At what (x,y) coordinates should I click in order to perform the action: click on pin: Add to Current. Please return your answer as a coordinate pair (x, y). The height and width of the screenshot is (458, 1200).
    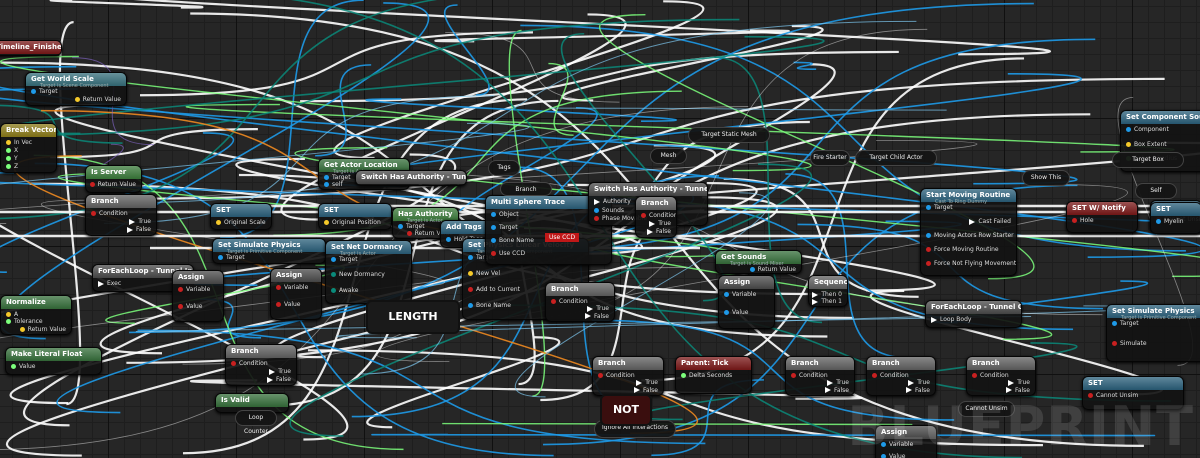
    Looking at the image, I should click on (494, 289).